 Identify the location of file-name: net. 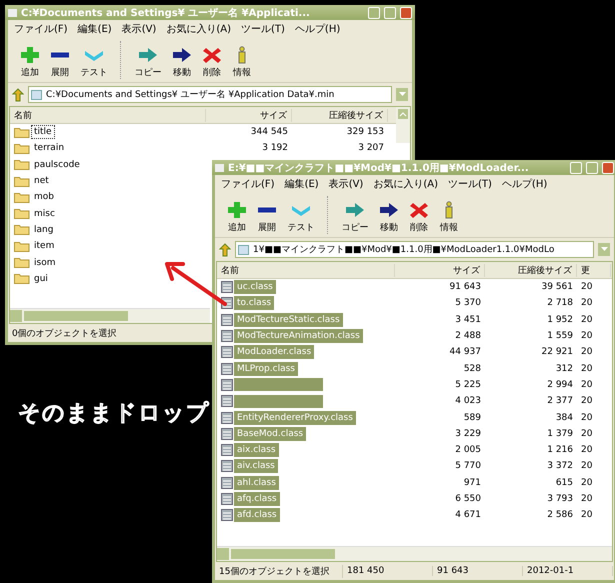
(41, 181).